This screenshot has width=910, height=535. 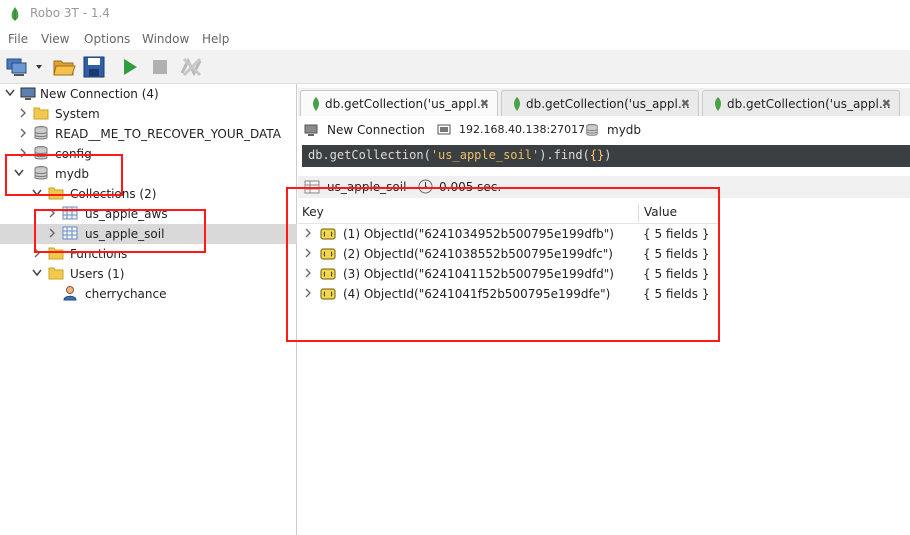 What do you see at coordinates (77, 114) in the screenshot?
I see `tree-item-label: System` at bounding box center [77, 114].